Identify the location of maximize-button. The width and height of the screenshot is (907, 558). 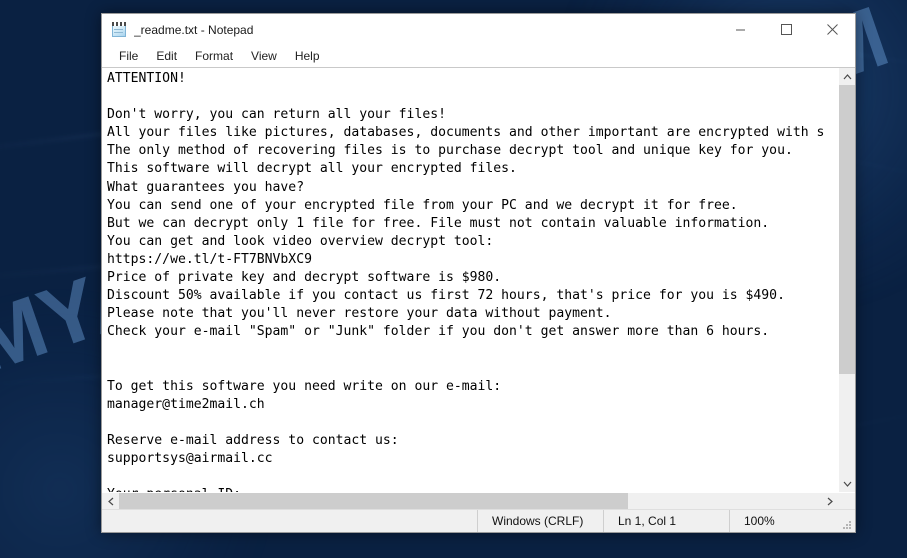
(786, 29).